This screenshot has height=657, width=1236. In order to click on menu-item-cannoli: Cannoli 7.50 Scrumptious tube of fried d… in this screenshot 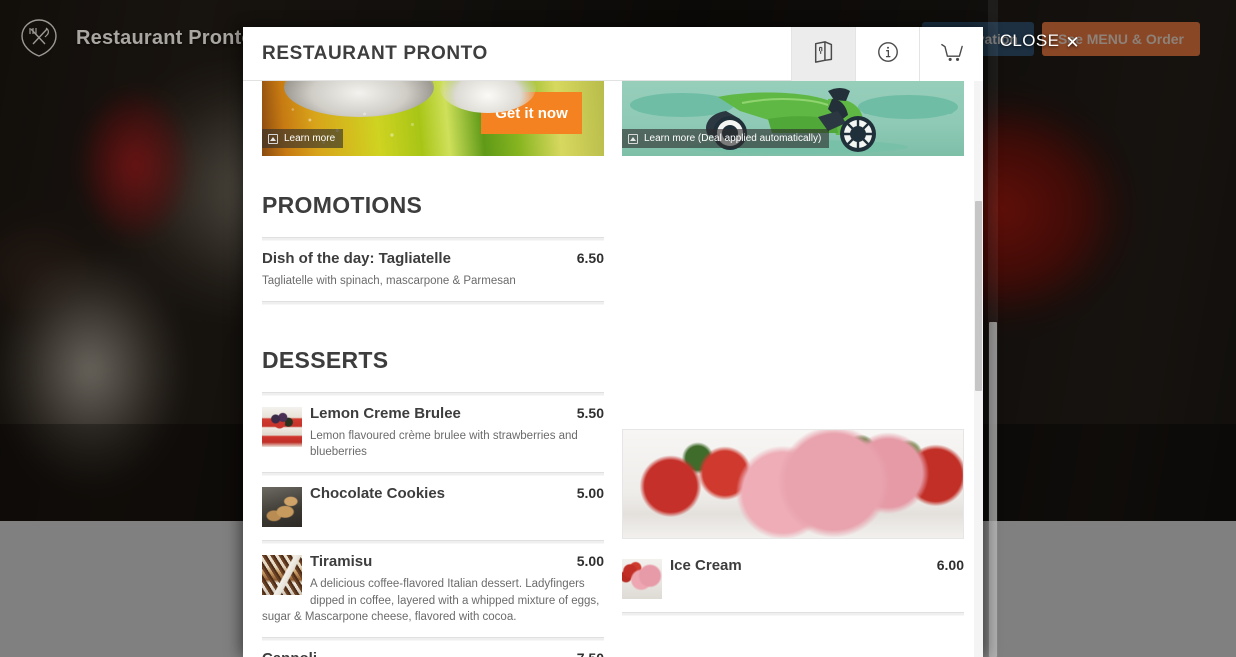, I will do `click(433, 649)`.